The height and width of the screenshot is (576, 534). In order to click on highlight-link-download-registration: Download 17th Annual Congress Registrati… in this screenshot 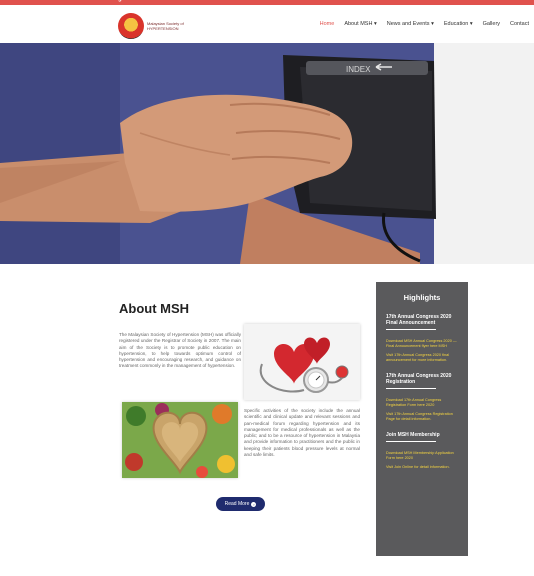, I will do `click(422, 403)`.